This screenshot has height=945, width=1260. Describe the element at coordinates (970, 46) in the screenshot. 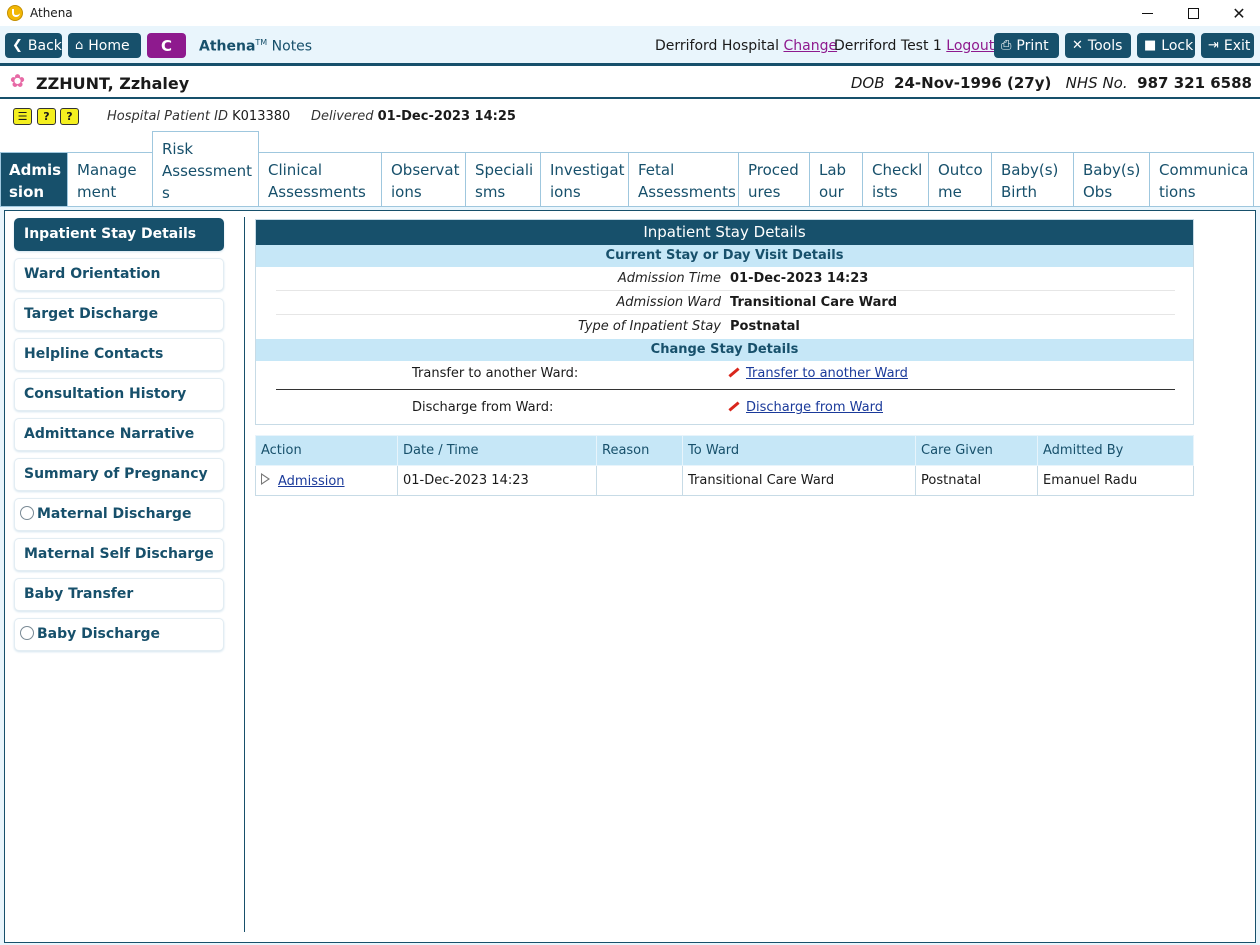

I see `logout-link: Logout` at that location.